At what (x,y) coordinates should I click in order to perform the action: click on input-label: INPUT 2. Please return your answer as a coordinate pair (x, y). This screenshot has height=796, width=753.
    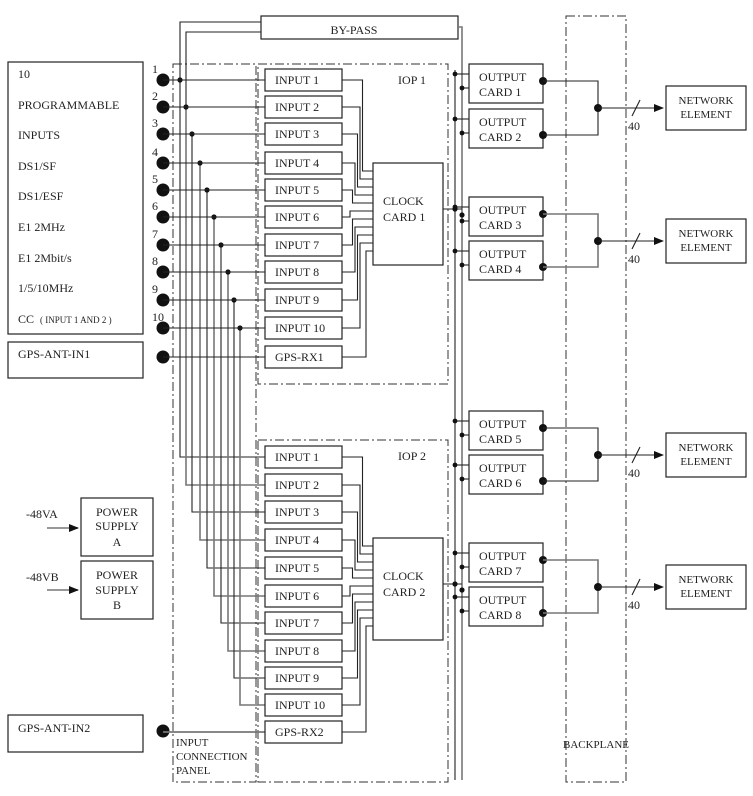
    Looking at the image, I should click on (297, 107).